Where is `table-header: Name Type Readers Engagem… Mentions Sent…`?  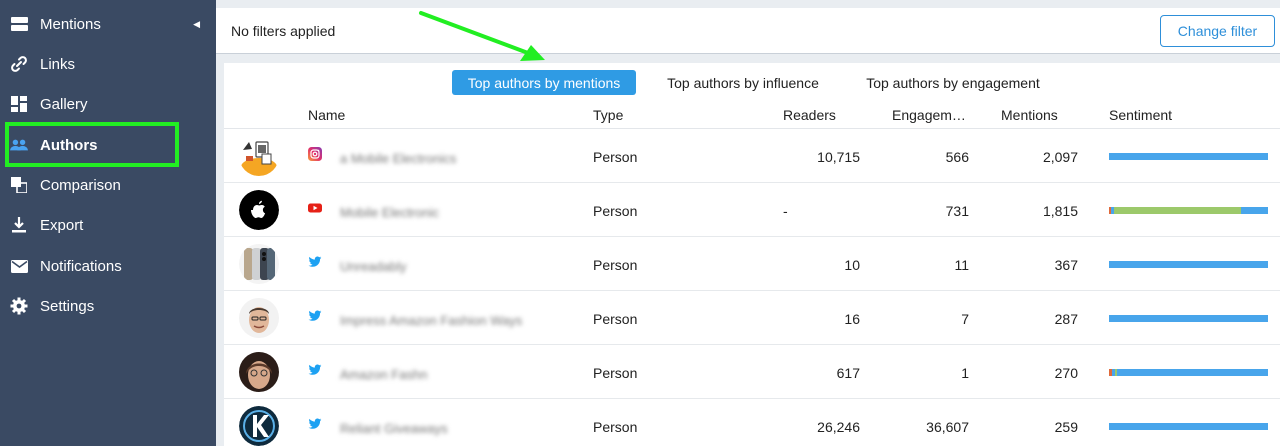
table-header: Name Type Readers Engagem… Mentions Sent… is located at coordinates (752, 114).